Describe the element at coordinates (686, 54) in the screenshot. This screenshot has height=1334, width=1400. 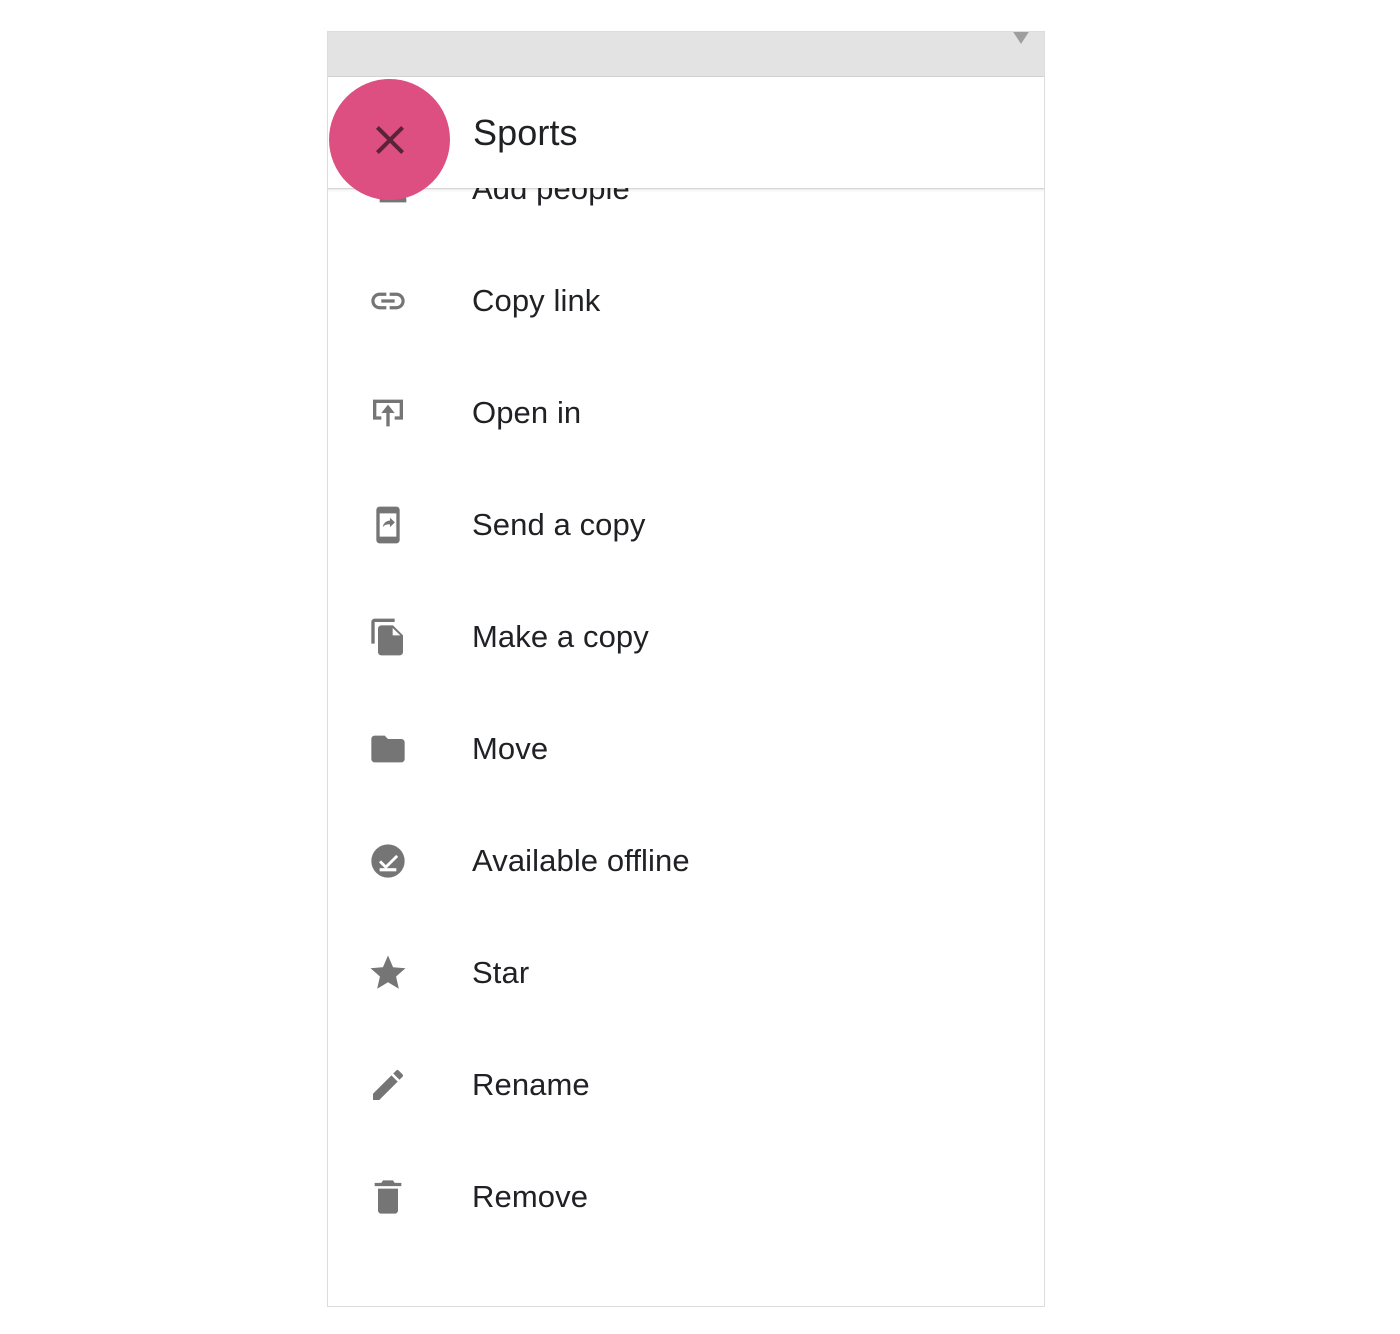
I see `window-titlebar` at that location.